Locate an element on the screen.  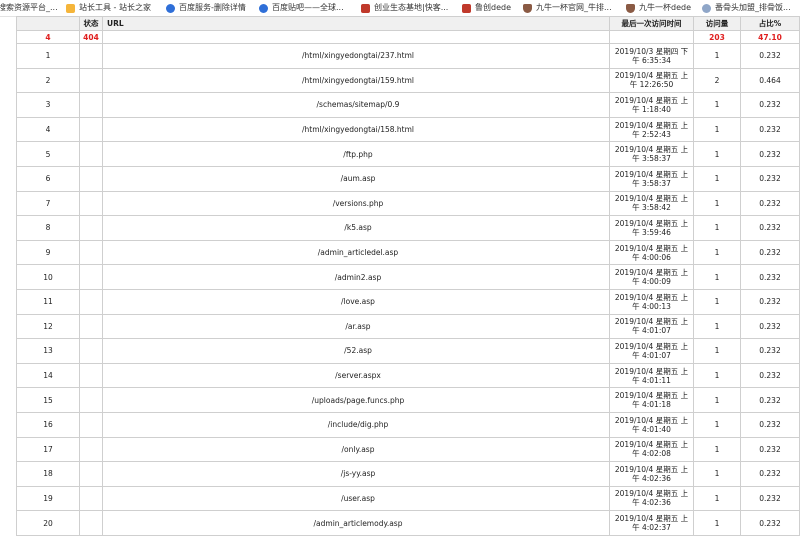
row-index: 8 is located at coordinates (48, 228).